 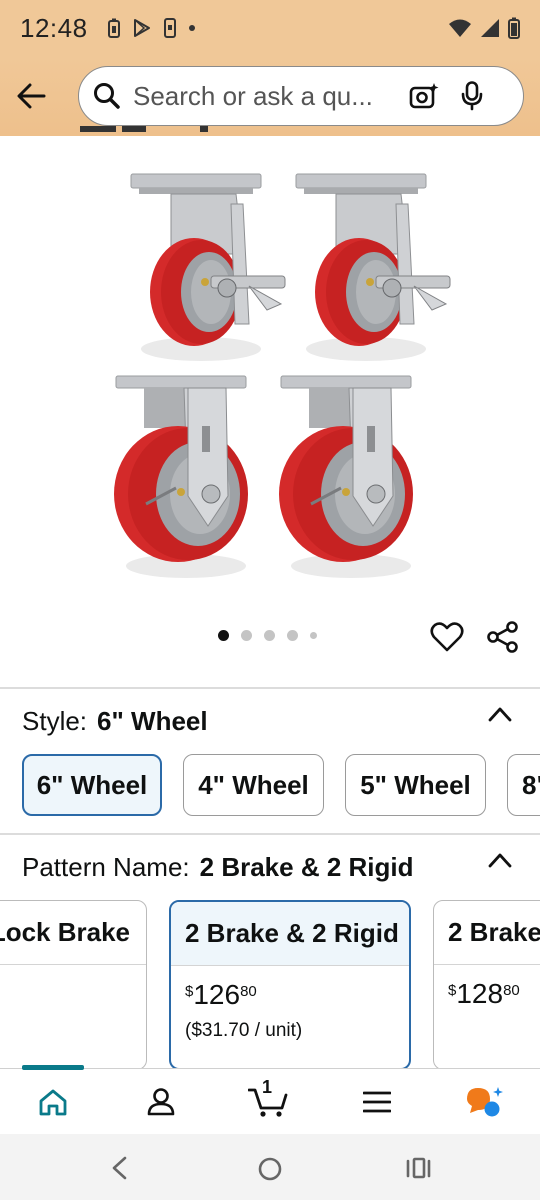 What do you see at coordinates (180, 133) in the screenshot?
I see `title-partial` at bounding box center [180, 133].